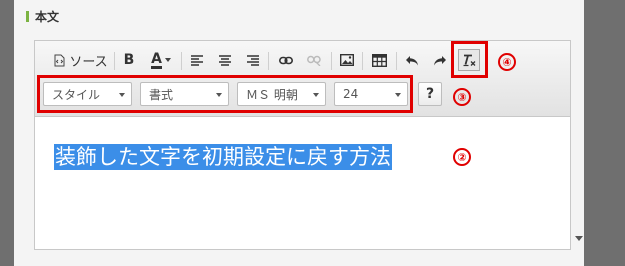 The height and width of the screenshot is (266, 625). I want to click on selected-content-text: 装飾した文字を初期設定に戻す方法, so click(223, 157).